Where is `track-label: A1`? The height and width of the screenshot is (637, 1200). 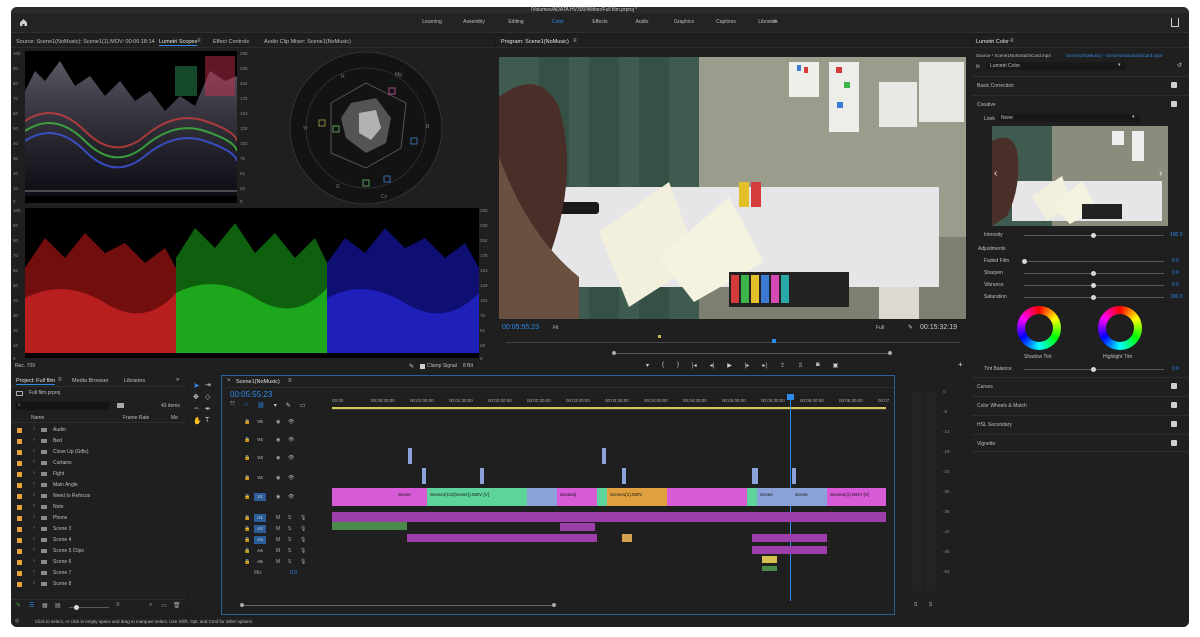 track-label: A1 is located at coordinates (260, 517).